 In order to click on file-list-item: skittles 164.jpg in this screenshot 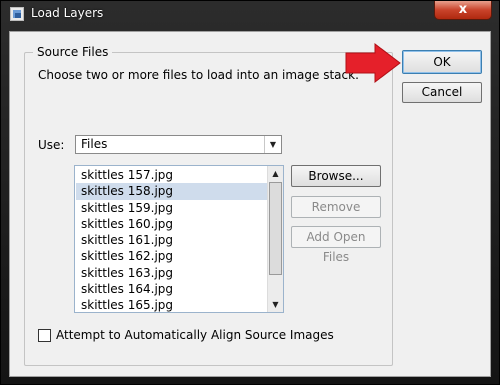, I will do `click(171, 289)`.